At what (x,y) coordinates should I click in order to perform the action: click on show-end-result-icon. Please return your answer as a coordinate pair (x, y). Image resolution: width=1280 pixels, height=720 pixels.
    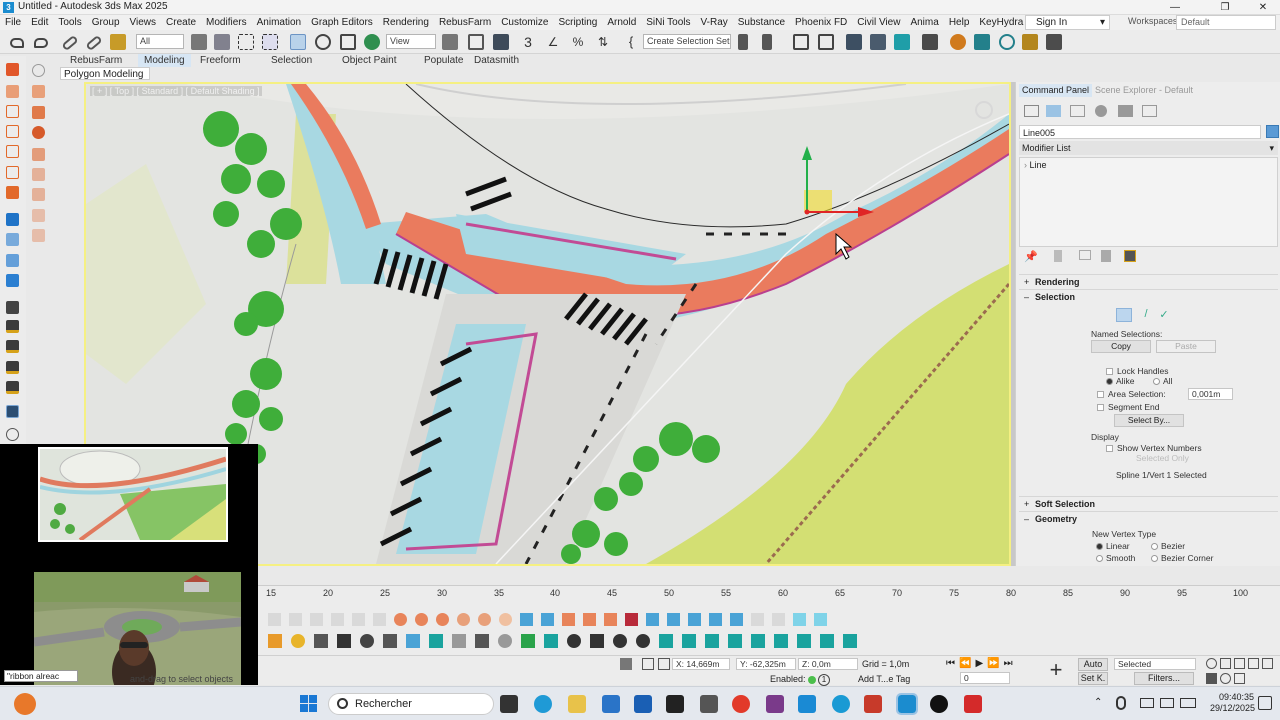
    Looking at the image, I should click on (1058, 256).